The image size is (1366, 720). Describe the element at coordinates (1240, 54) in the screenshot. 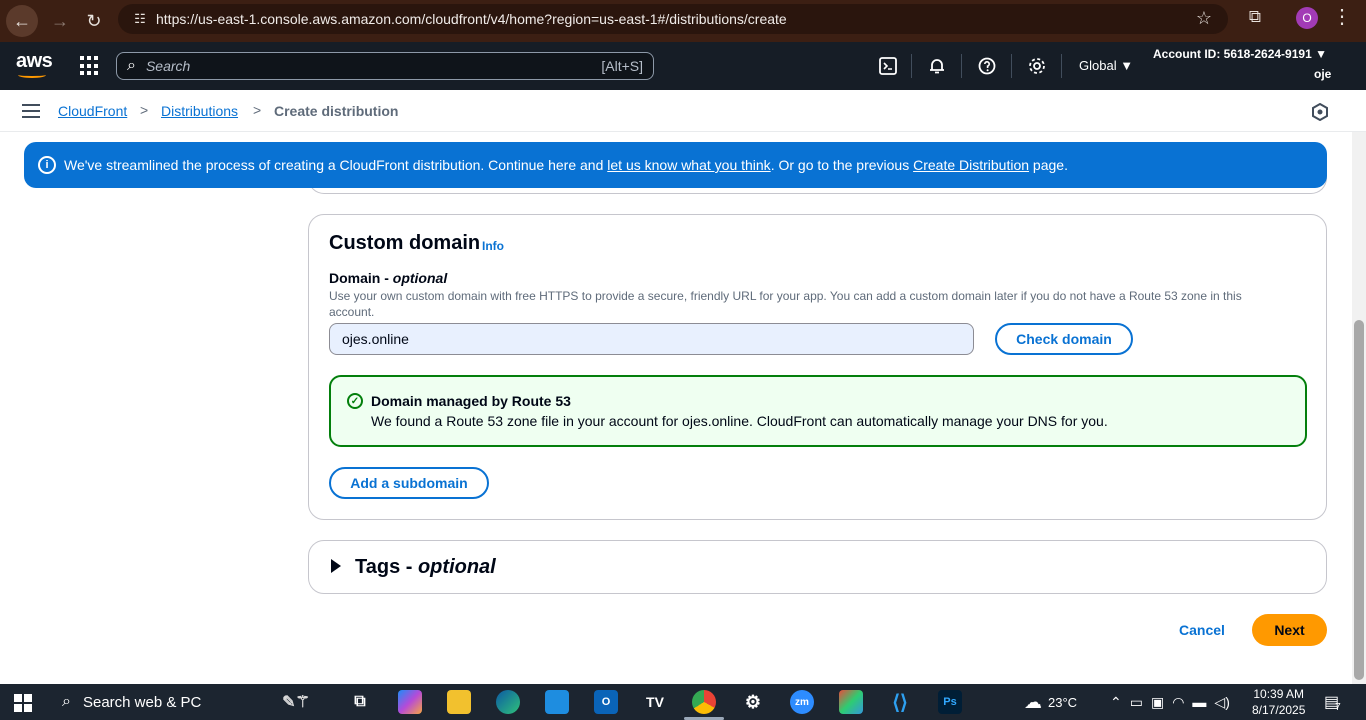

I see `account-menu: Account ID: 5618-2624-9191 ▼` at that location.